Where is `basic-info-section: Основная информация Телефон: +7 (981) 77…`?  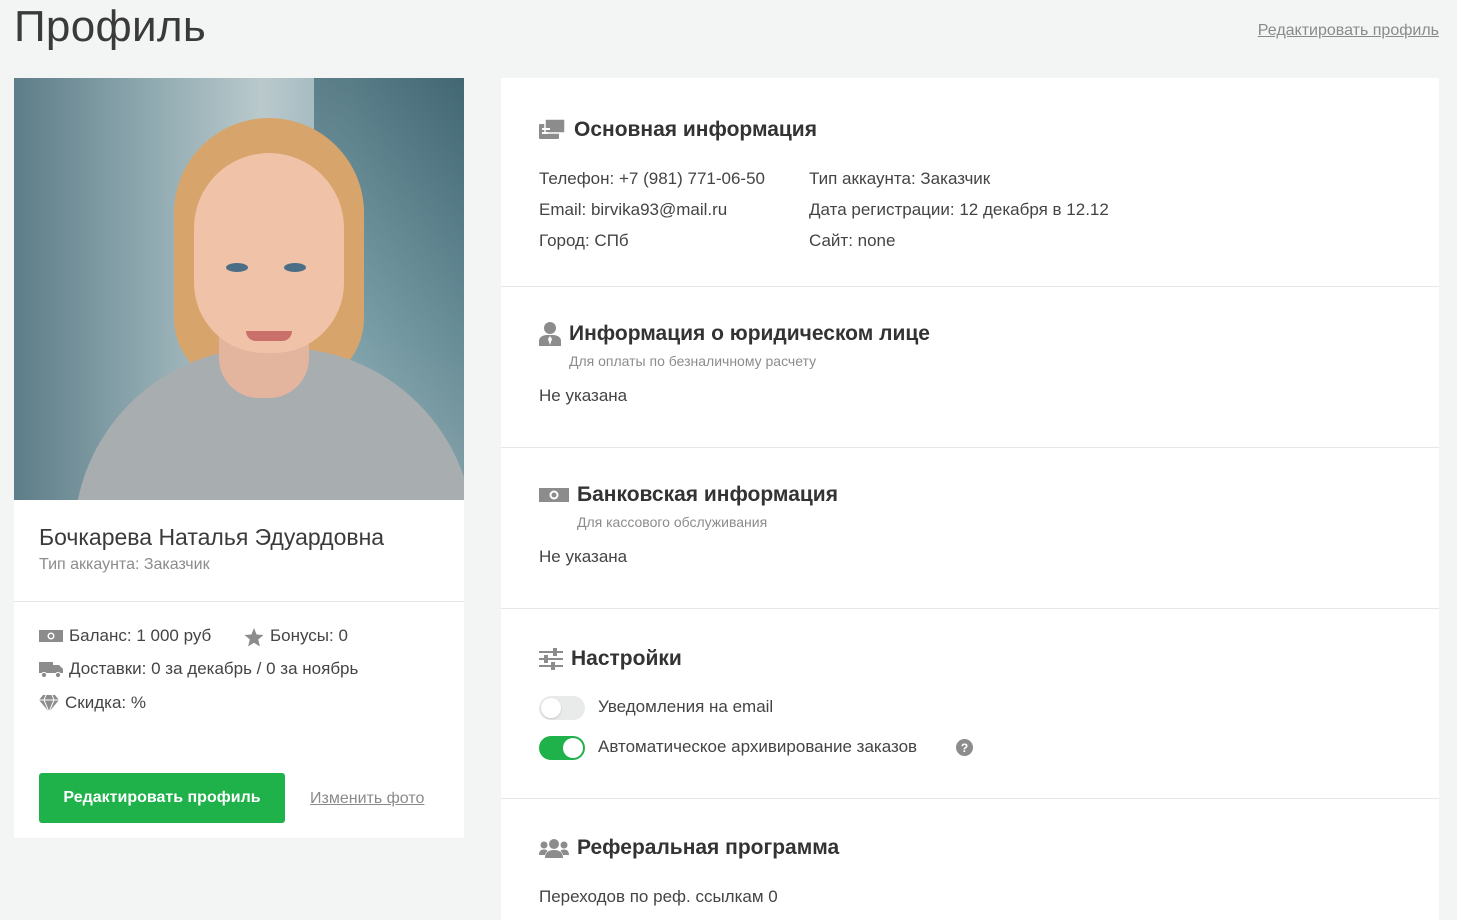
basic-info-section: Основная информация Телефон: +7 (981) 77… is located at coordinates (970, 182).